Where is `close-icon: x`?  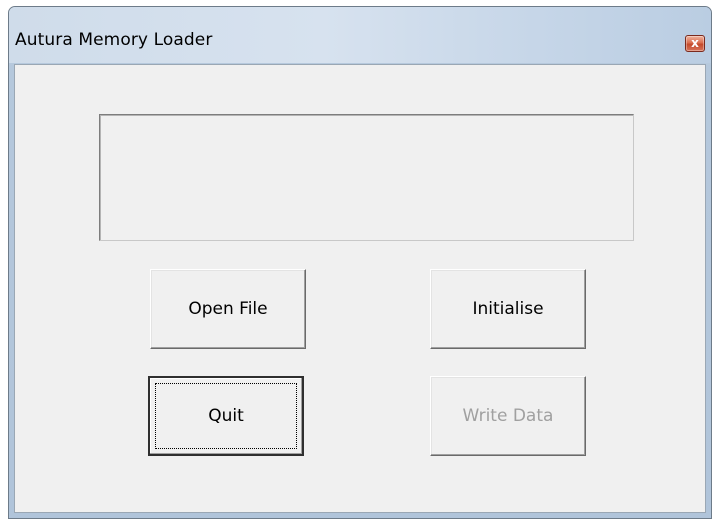
close-icon: x is located at coordinates (695, 43).